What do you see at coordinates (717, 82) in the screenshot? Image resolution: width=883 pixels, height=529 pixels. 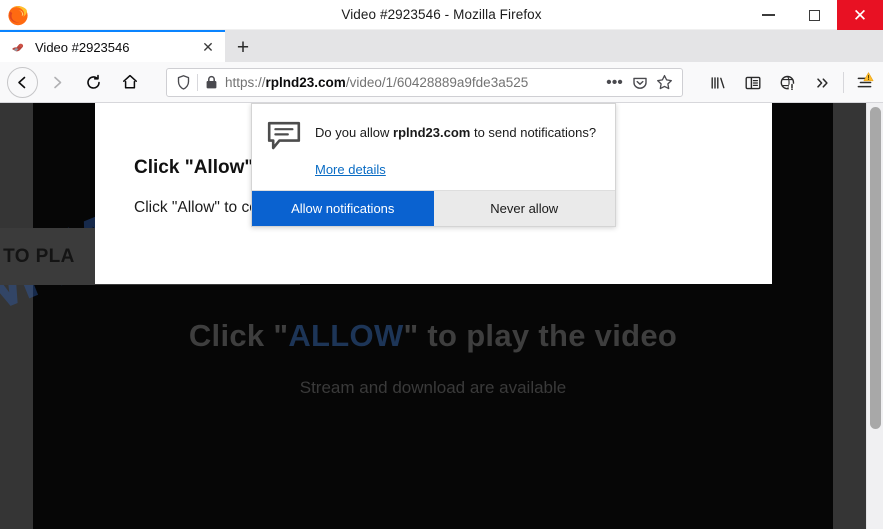 I see `library-icon` at bounding box center [717, 82].